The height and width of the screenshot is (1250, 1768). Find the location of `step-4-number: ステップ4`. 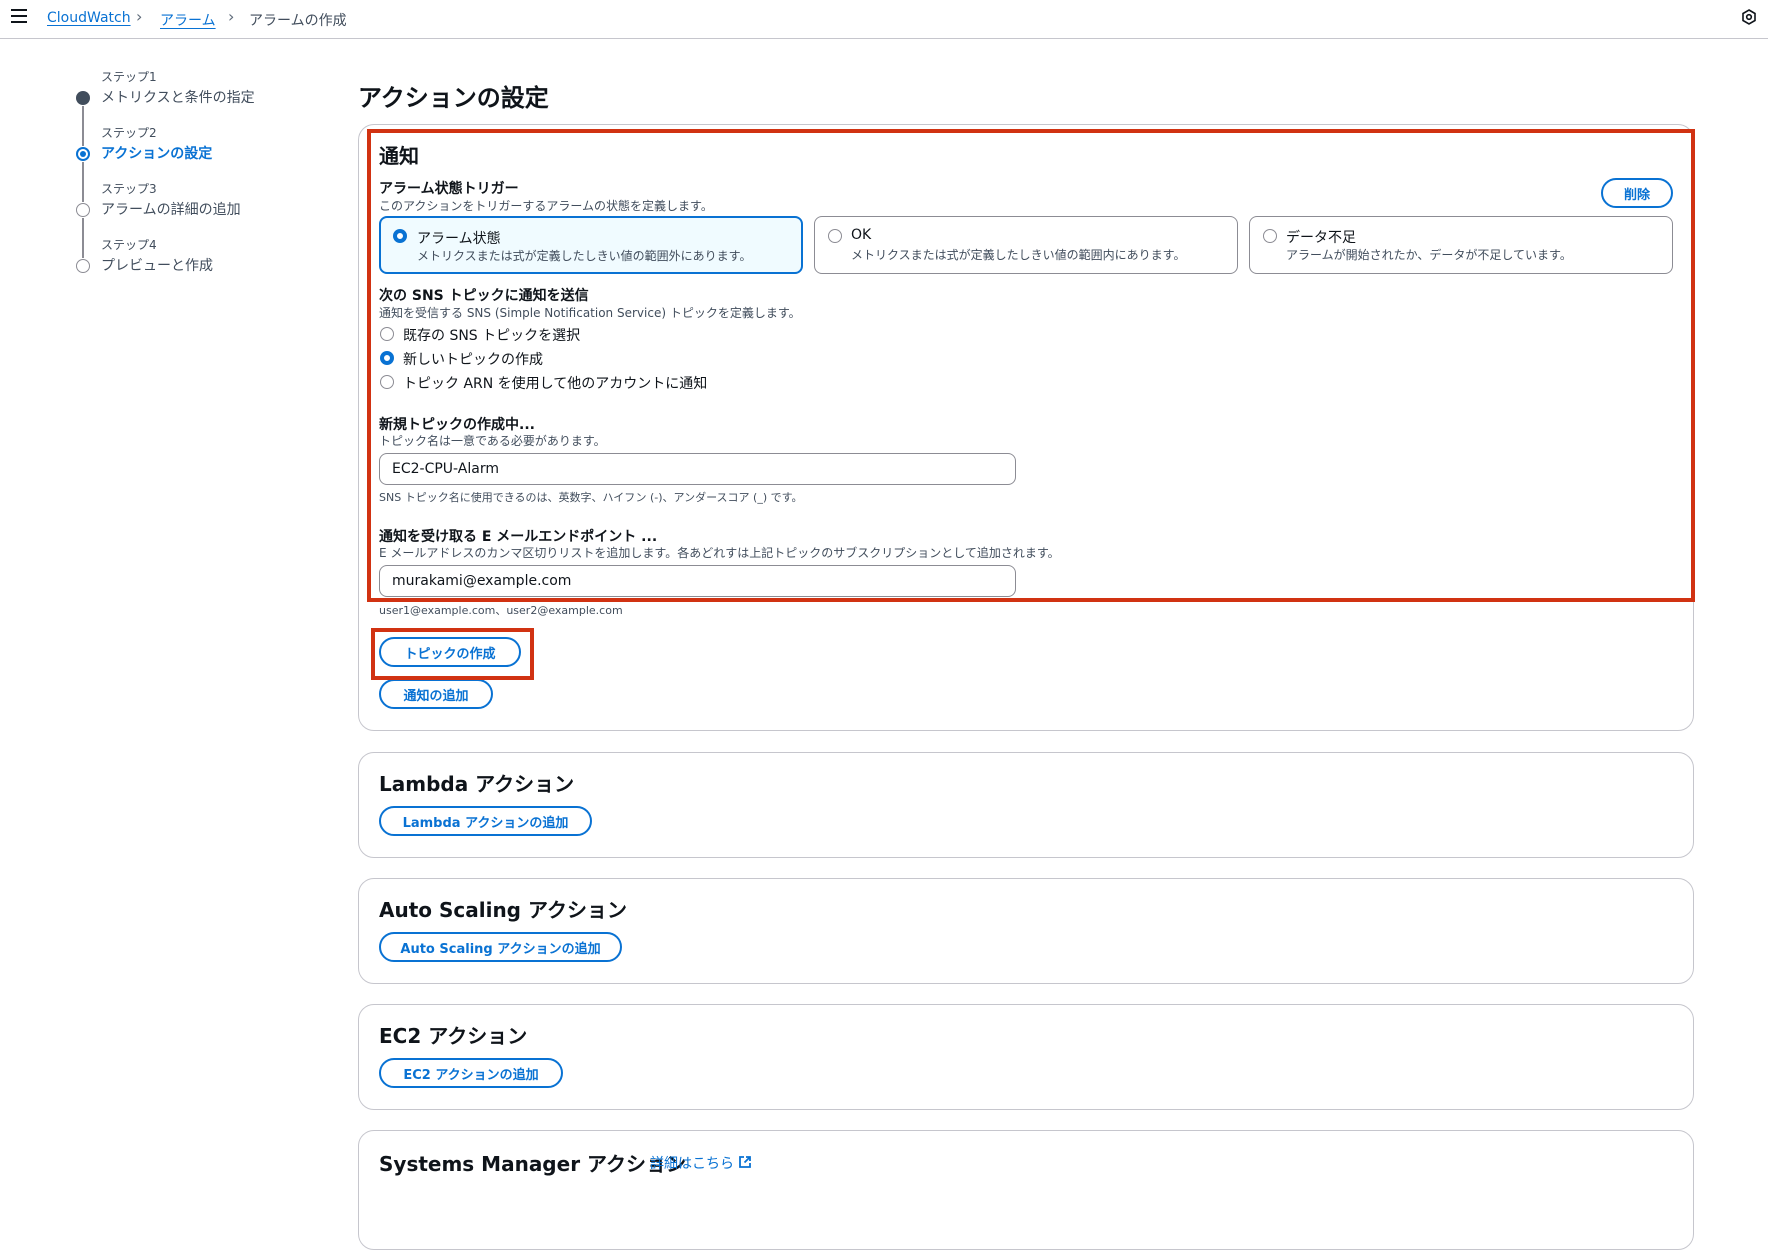

step-4-number: ステップ4 is located at coordinates (129, 245).